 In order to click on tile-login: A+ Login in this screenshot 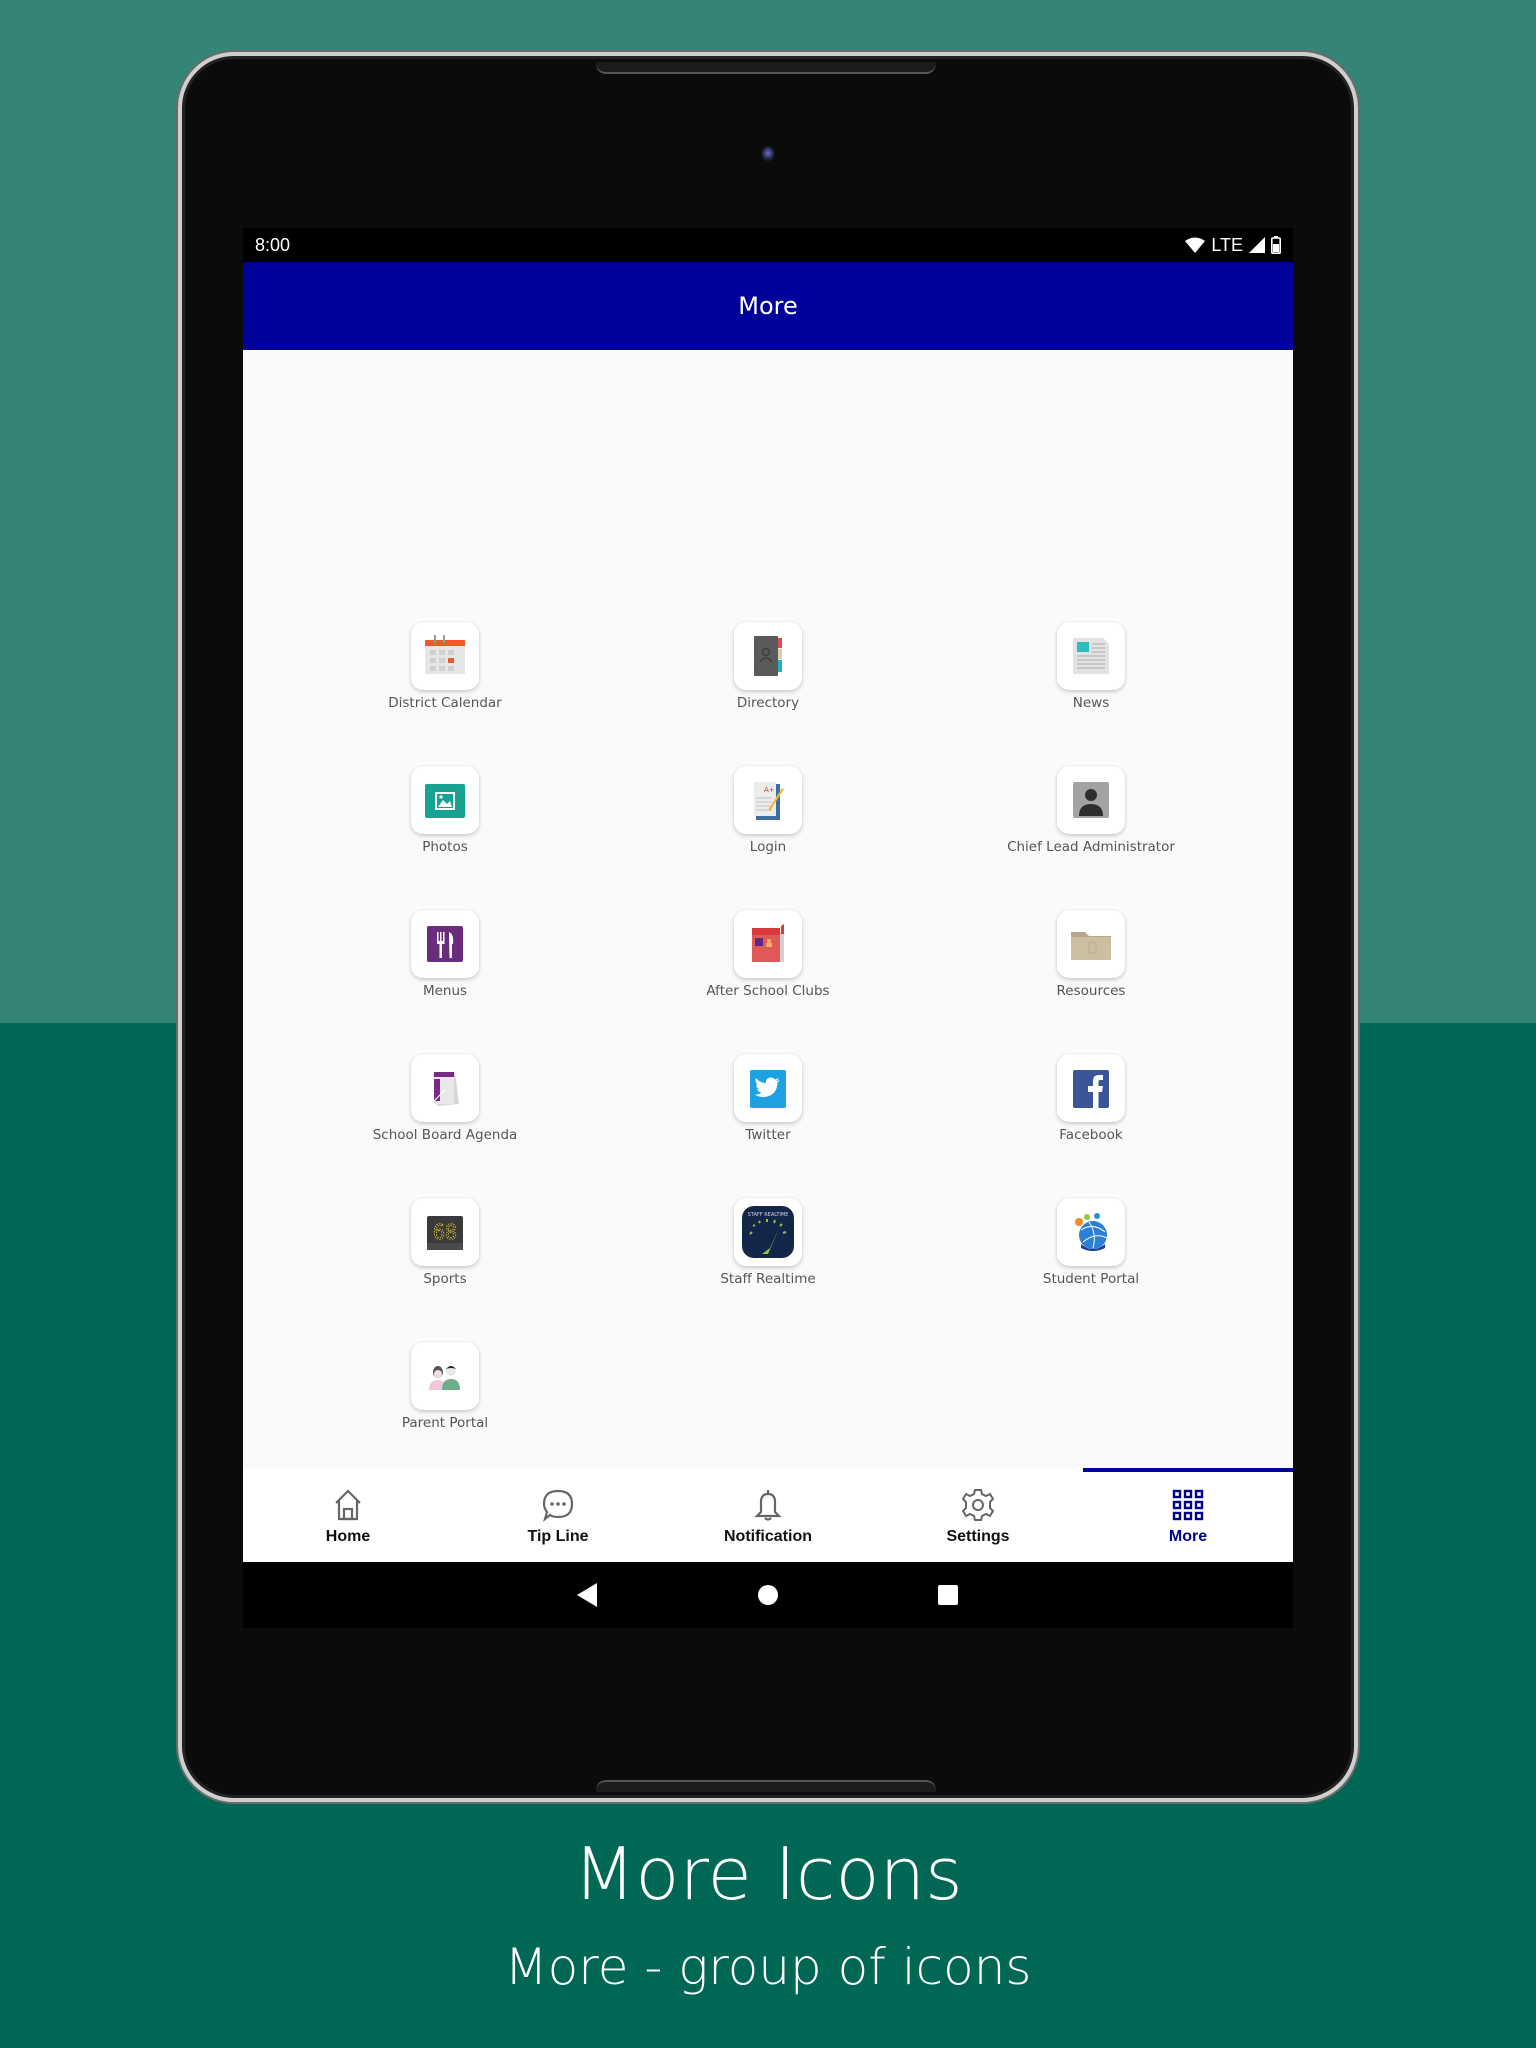, I will do `click(768, 811)`.